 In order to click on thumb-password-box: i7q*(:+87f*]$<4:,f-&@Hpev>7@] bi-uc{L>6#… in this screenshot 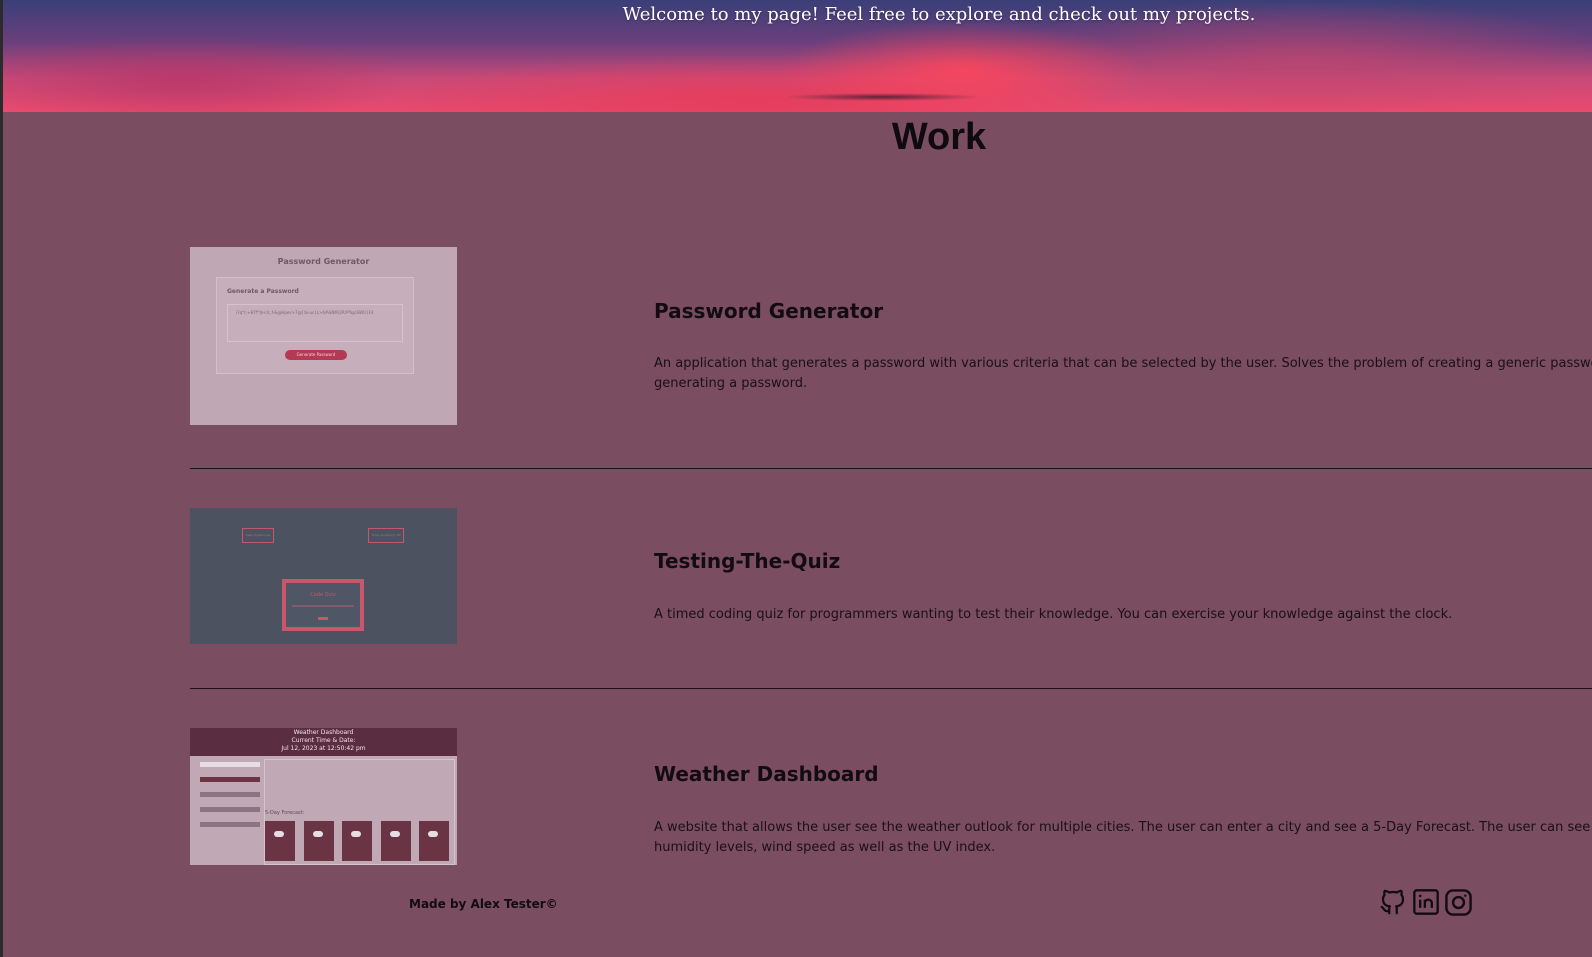, I will do `click(315, 323)`.